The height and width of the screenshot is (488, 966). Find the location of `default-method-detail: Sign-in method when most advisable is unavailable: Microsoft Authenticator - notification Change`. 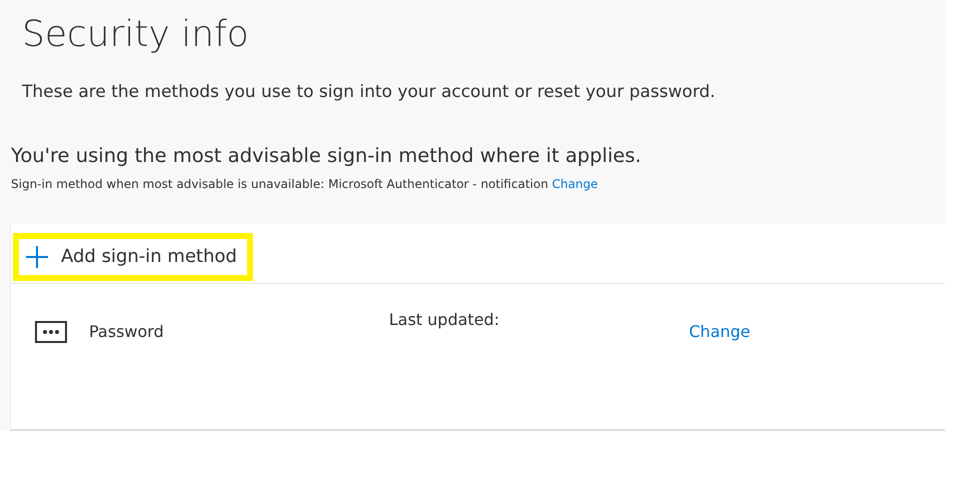

default-method-detail: Sign-in method when most advisable is unavailable: Microsoft Authenticator - notification Change is located at coordinates (305, 184).